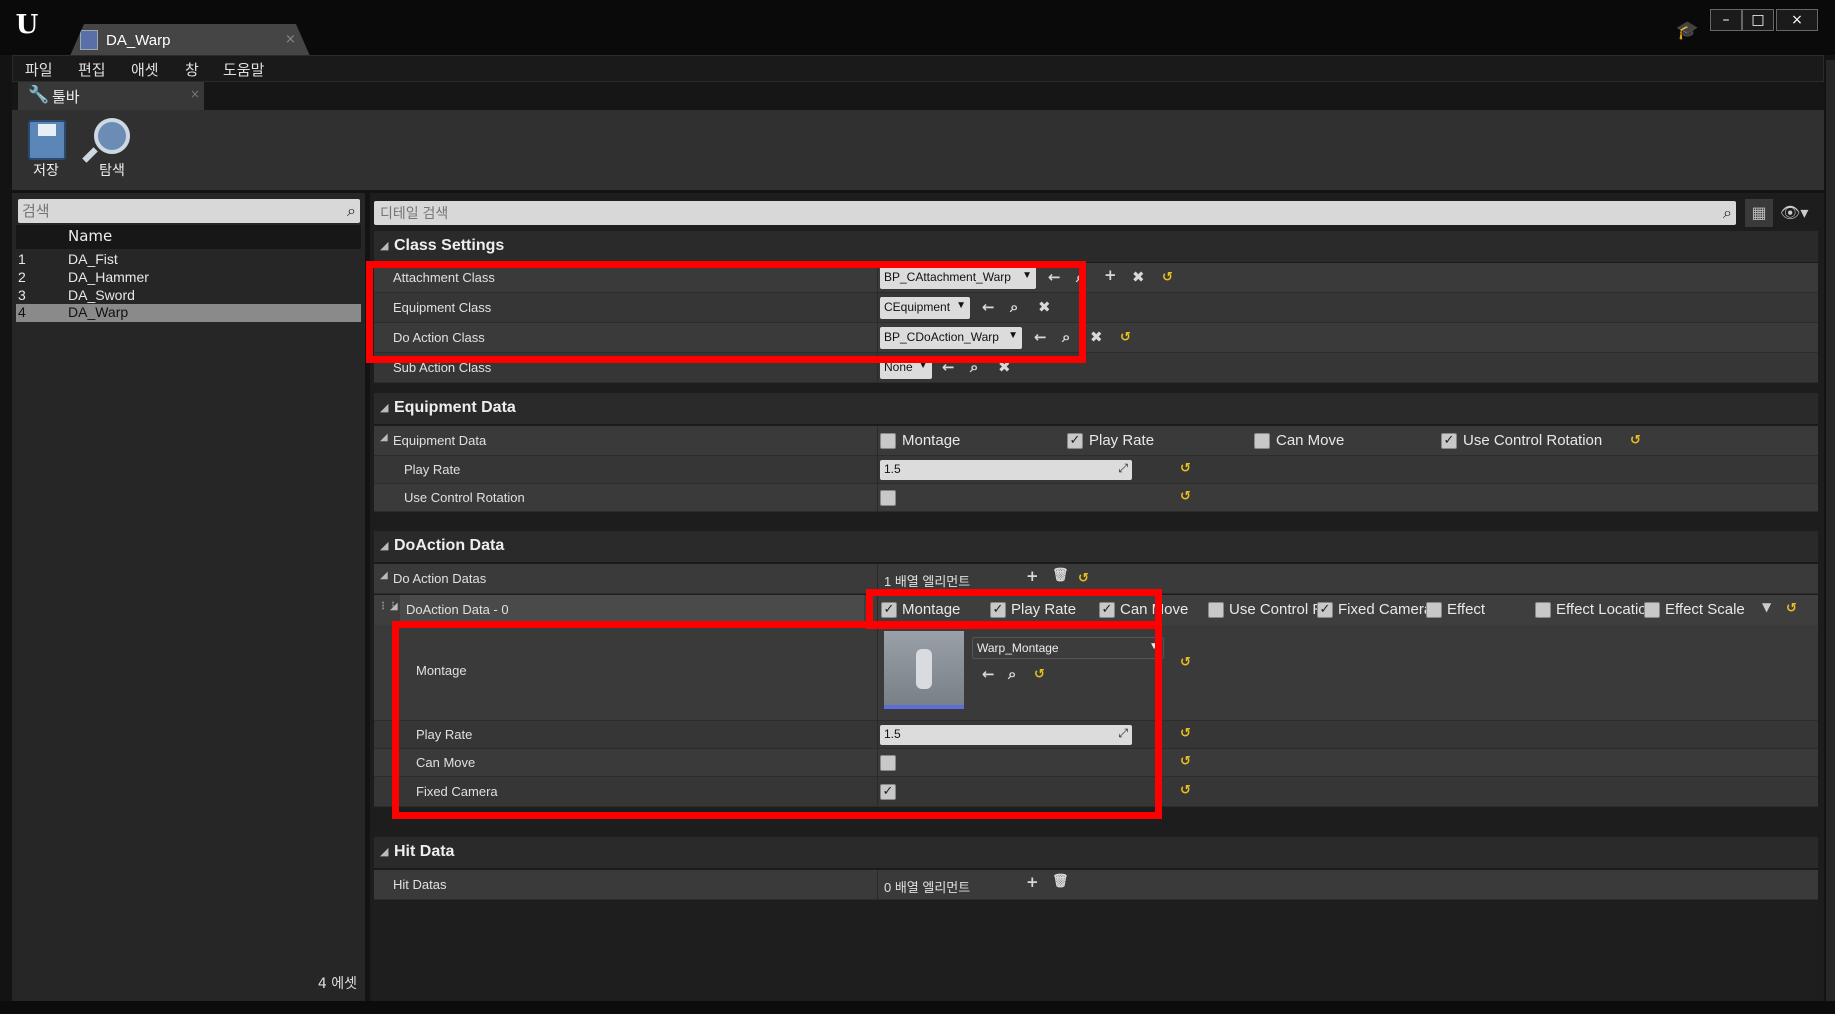  Describe the element at coordinates (188, 237) in the screenshot. I see `column-header: Name` at that location.